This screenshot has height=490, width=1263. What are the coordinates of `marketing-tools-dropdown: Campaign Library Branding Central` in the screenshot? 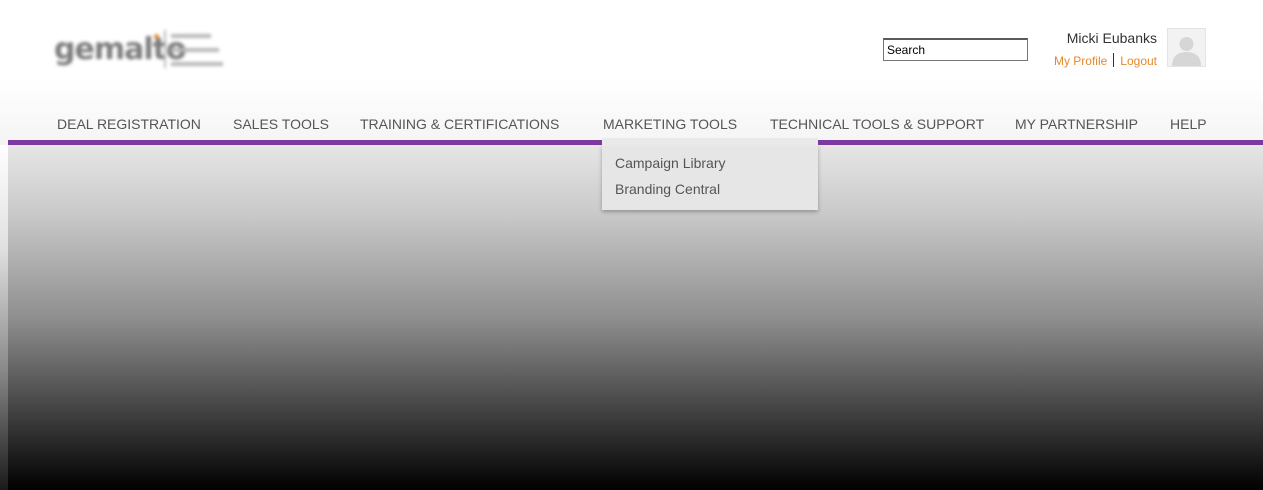 It's located at (710, 177).